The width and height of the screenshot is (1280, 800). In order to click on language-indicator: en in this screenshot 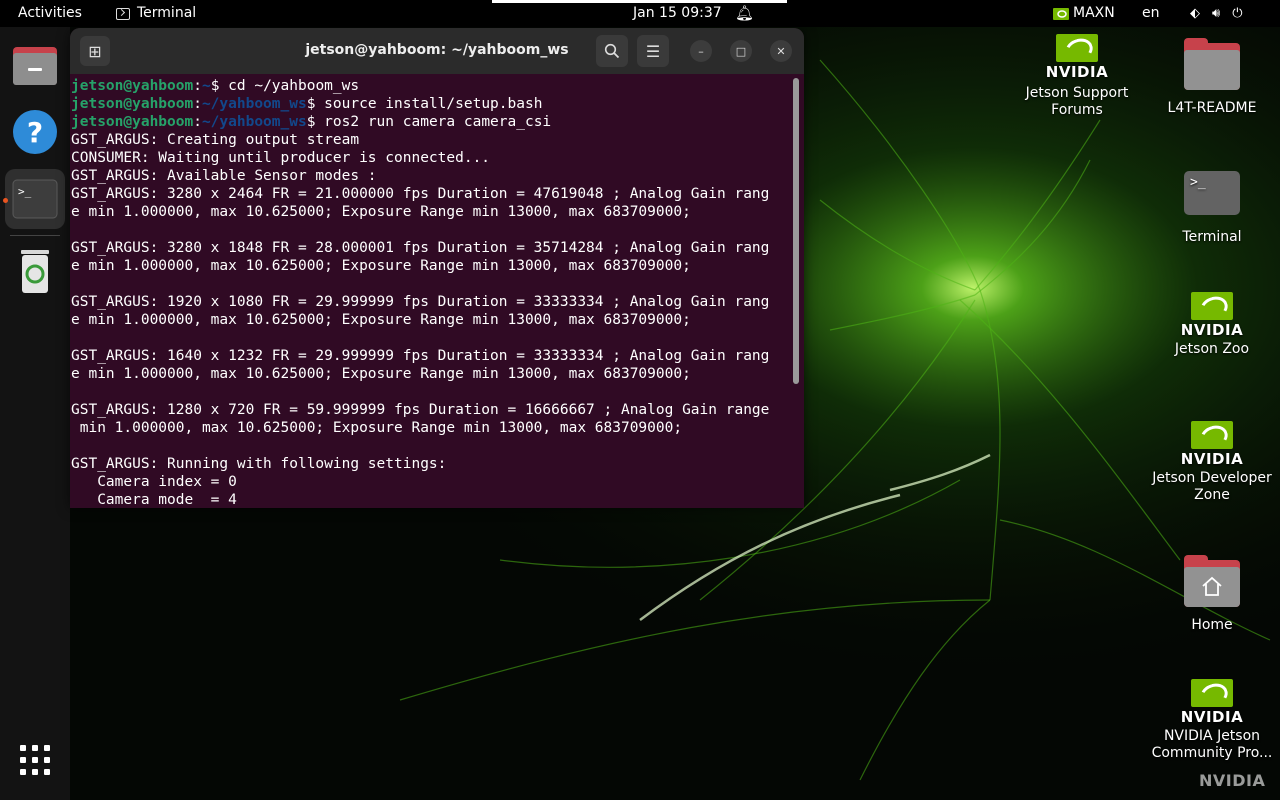, I will do `click(1151, 13)`.